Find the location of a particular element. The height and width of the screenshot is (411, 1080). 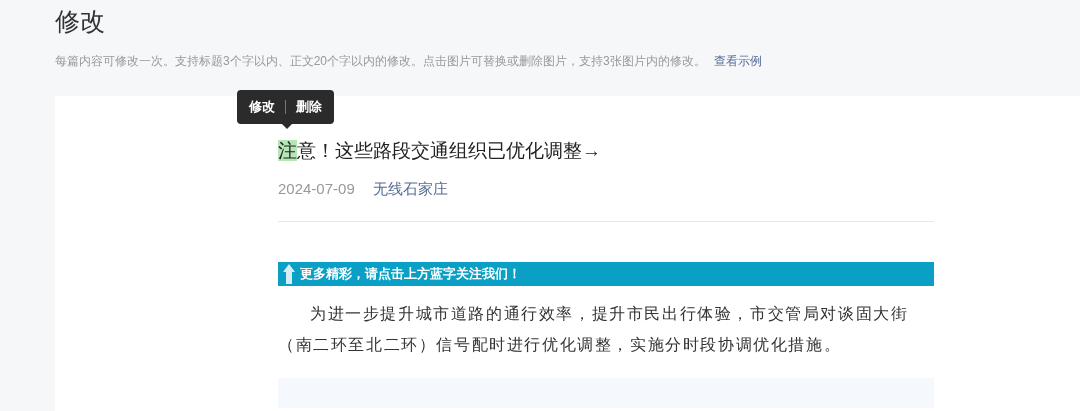

tooltip-action: 修改 is located at coordinates (262, 107).